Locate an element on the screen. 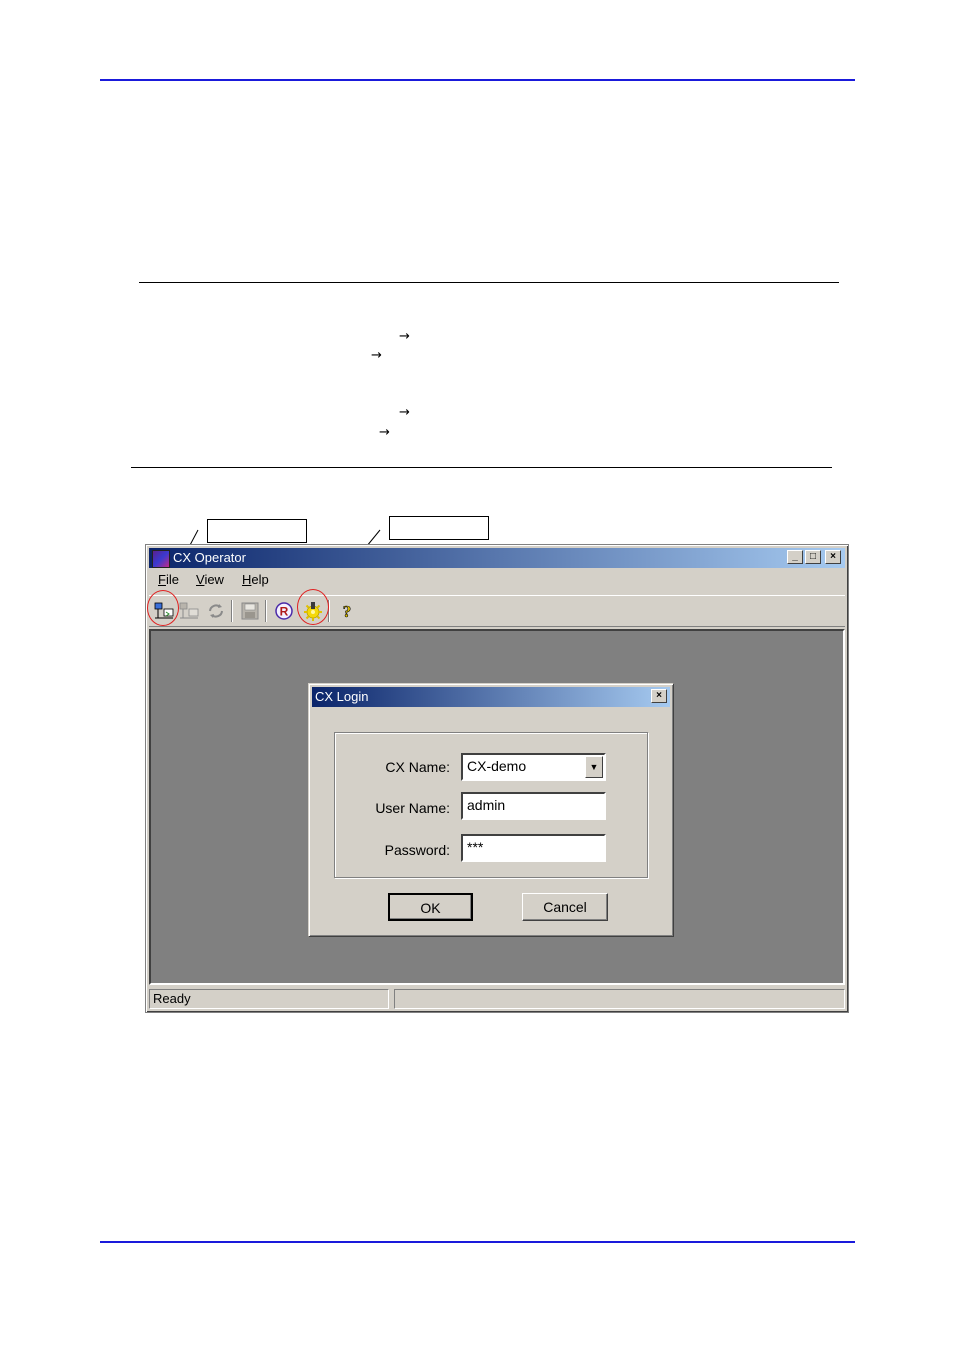 Image resolution: width=954 pixels, height=1351 pixels. cx-name-value: CX-demo is located at coordinates (497, 766).